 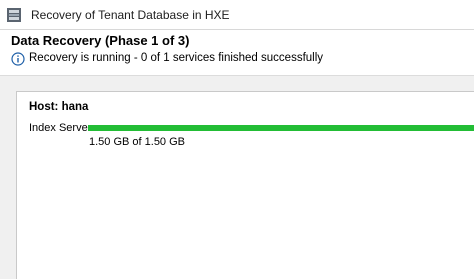 I want to click on service-name-index-server: Index Server, so click(x=60, y=128).